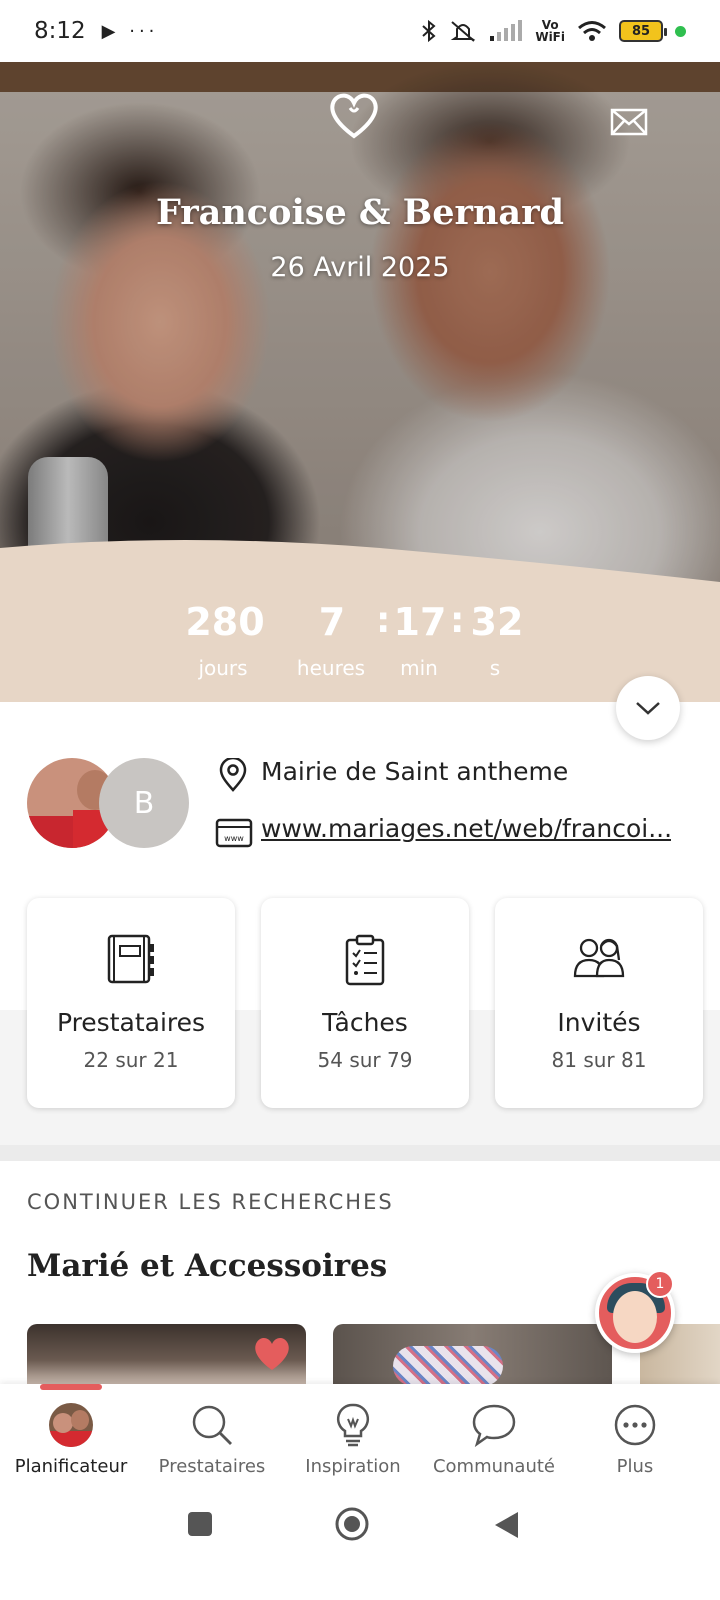 The height and width of the screenshot is (1600, 720). I want to click on guests-card-title: Invités, so click(599, 1022).